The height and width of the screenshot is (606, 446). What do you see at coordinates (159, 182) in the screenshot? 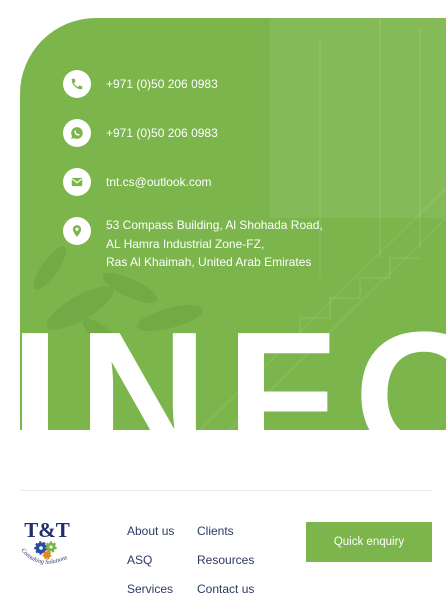
I see `email-link: tnt.cs@outlook.com` at bounding box center [159, 182].